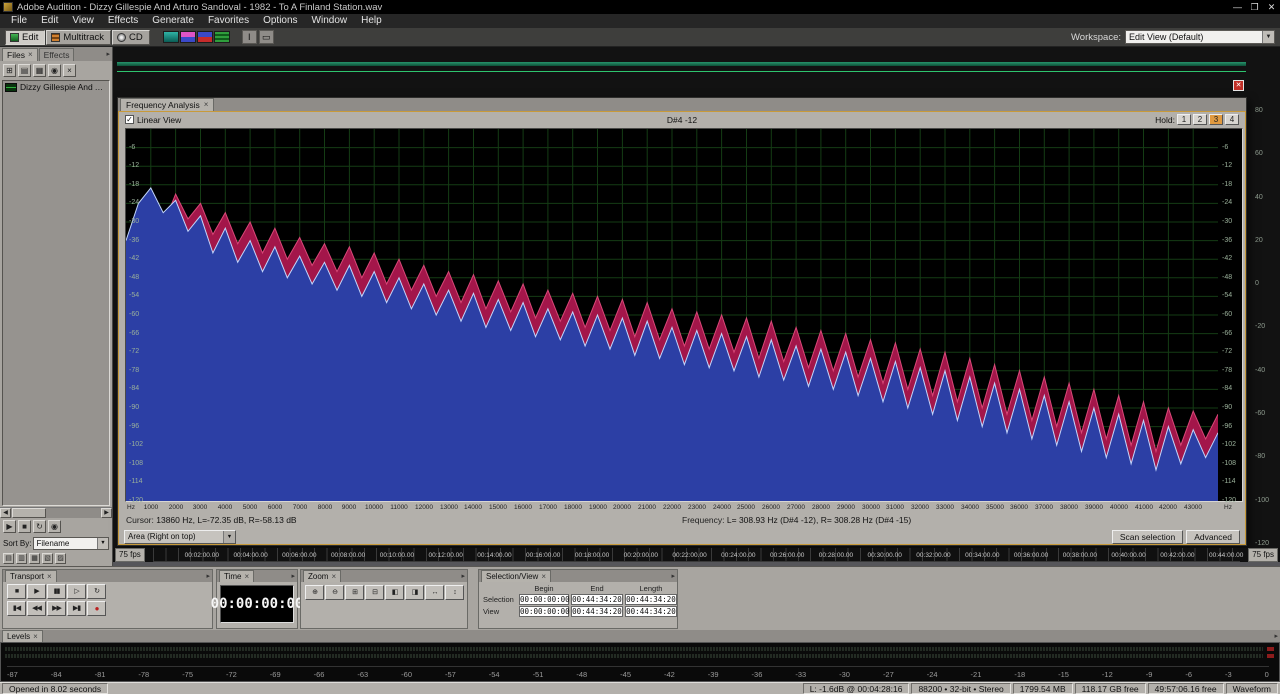 The width and height of the screenshot is (1280, 694). What do you see at coordinates (69, 70) in the screenshot?
I see `close-file-icon: ×` at bounding box center [69, 70].